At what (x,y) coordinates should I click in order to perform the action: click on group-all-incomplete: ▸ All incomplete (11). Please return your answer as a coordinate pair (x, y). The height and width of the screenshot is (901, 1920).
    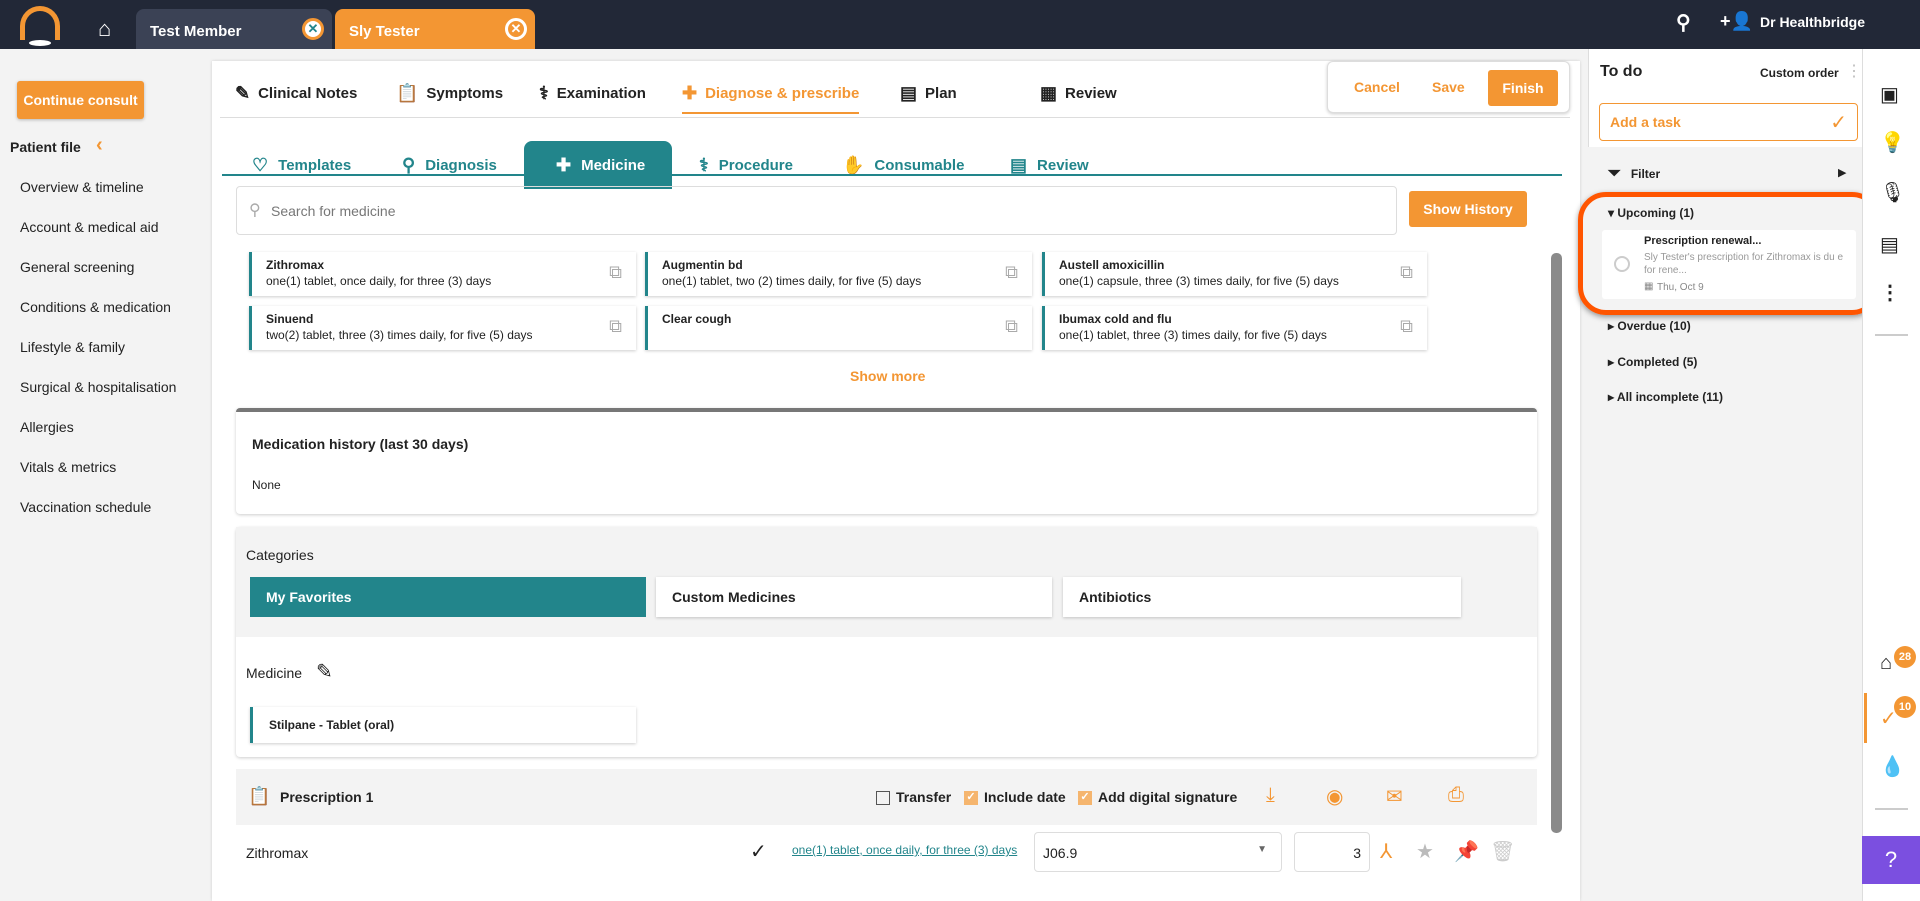
    Looking at the image, I should click on (1665, 397).